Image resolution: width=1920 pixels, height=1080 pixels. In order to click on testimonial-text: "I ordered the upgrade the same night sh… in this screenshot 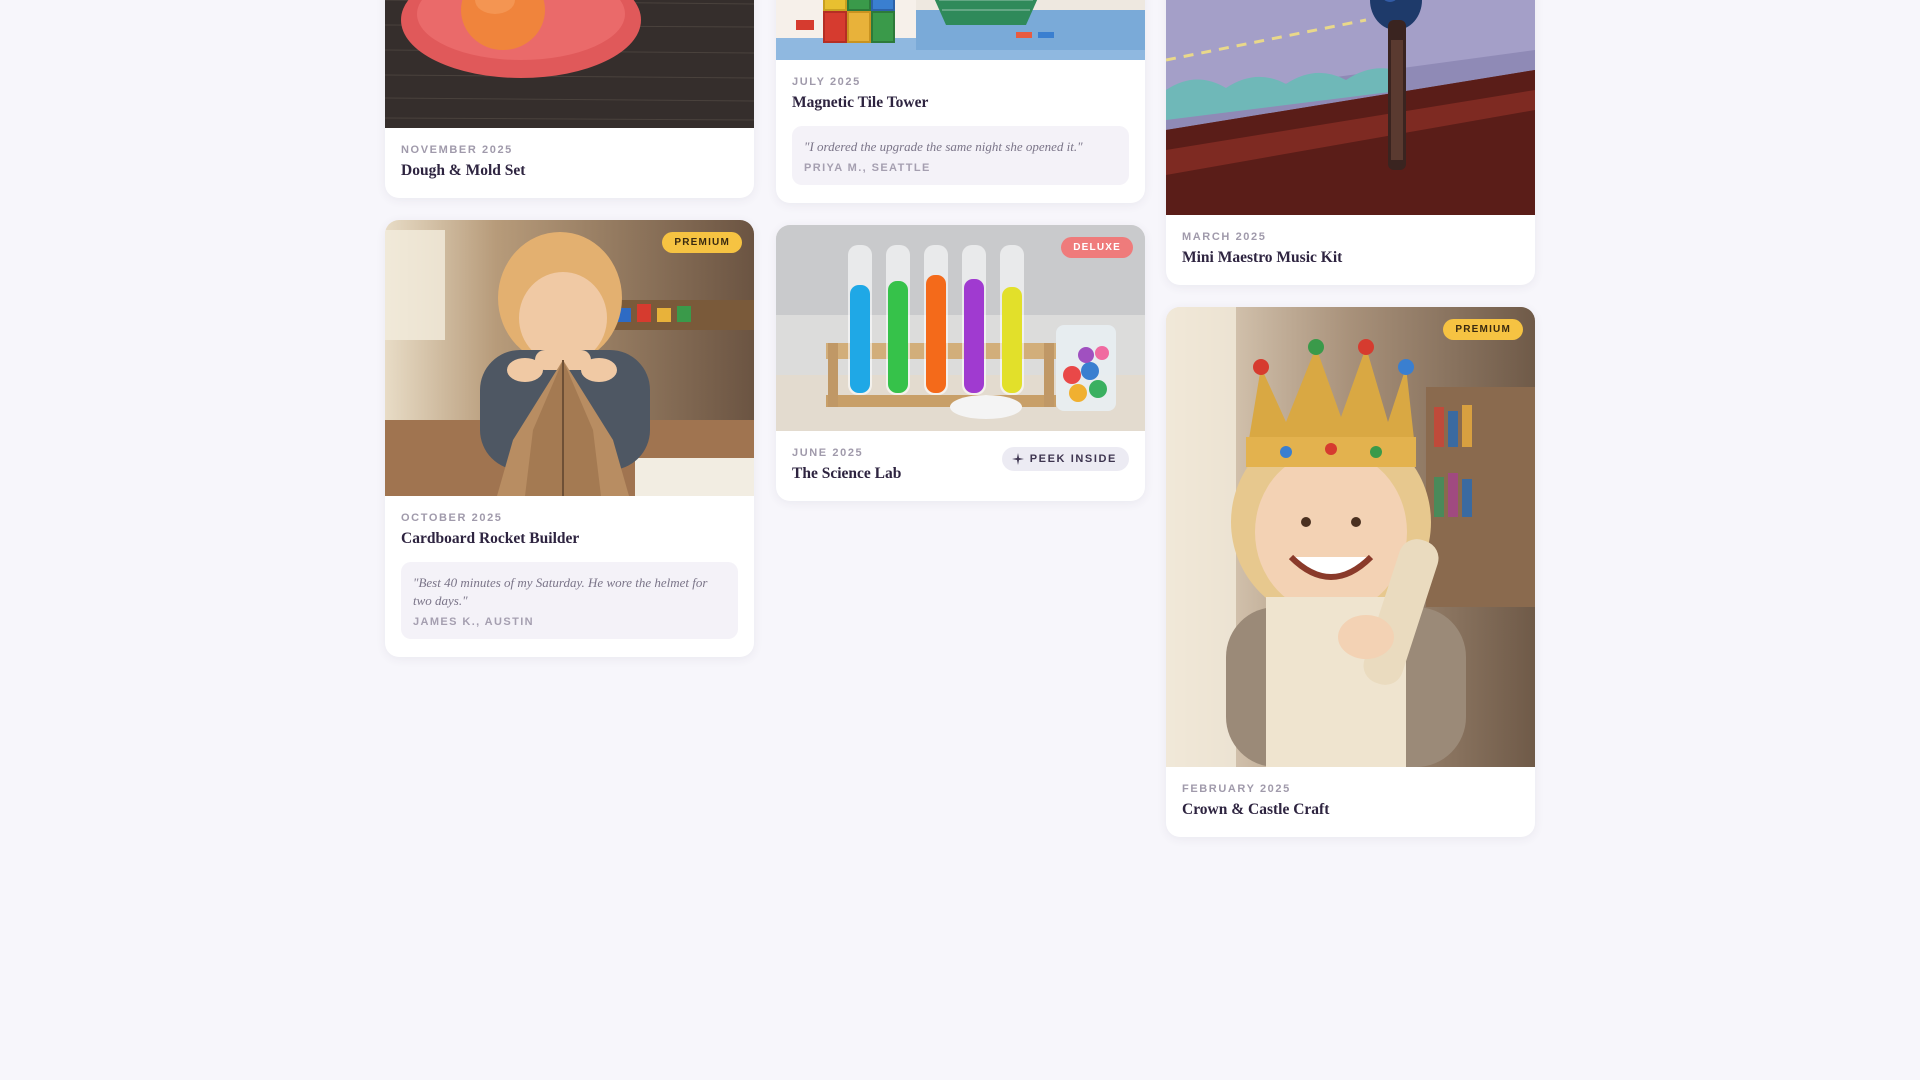, I will do `click(943, 146)`.